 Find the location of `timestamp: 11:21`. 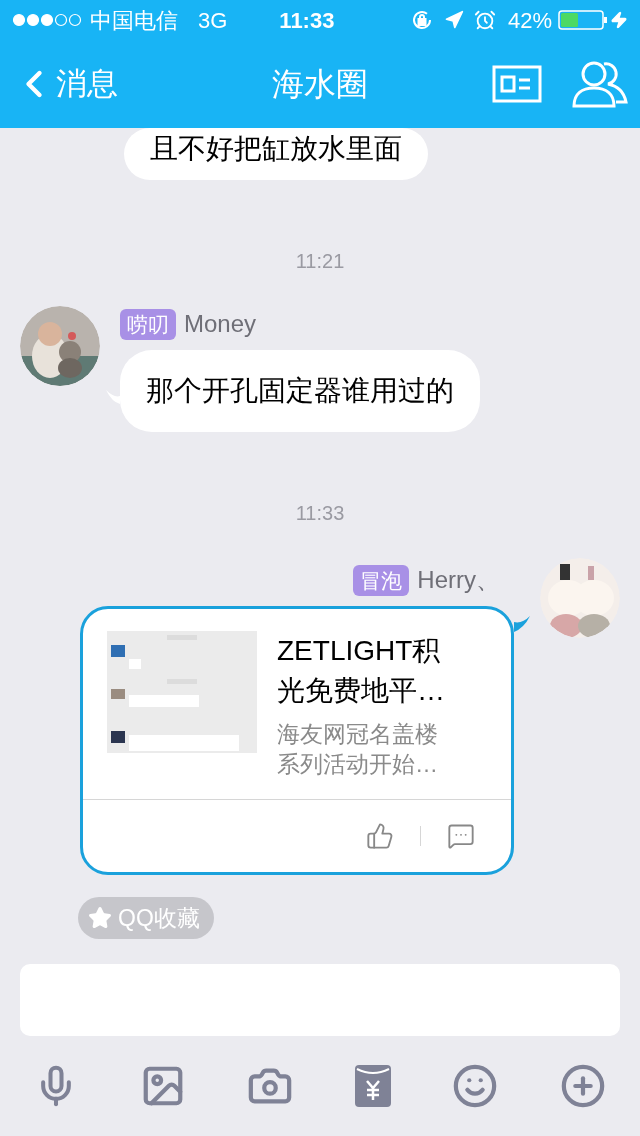

timestamp: 11:21 is located at coordinates (320, 261).